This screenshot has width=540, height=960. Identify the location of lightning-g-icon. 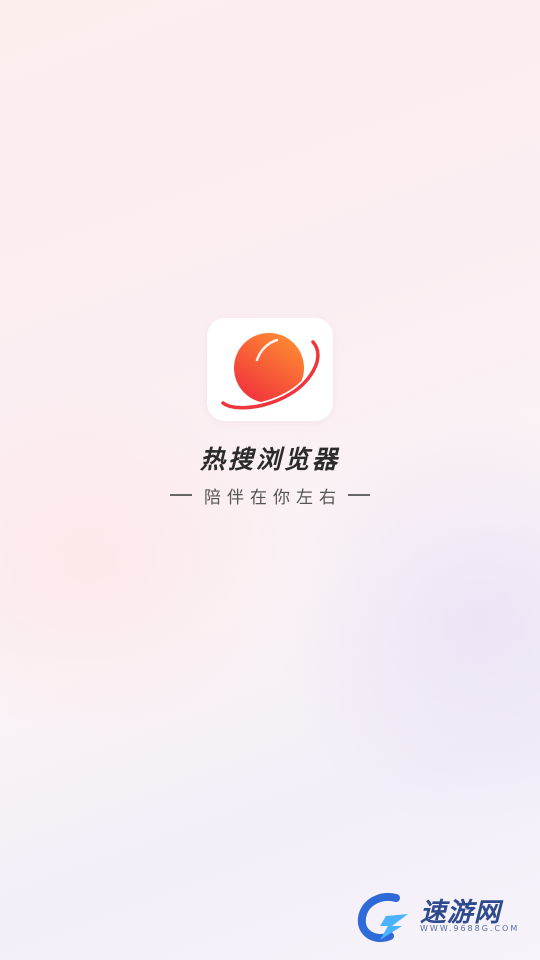
(382, 917).